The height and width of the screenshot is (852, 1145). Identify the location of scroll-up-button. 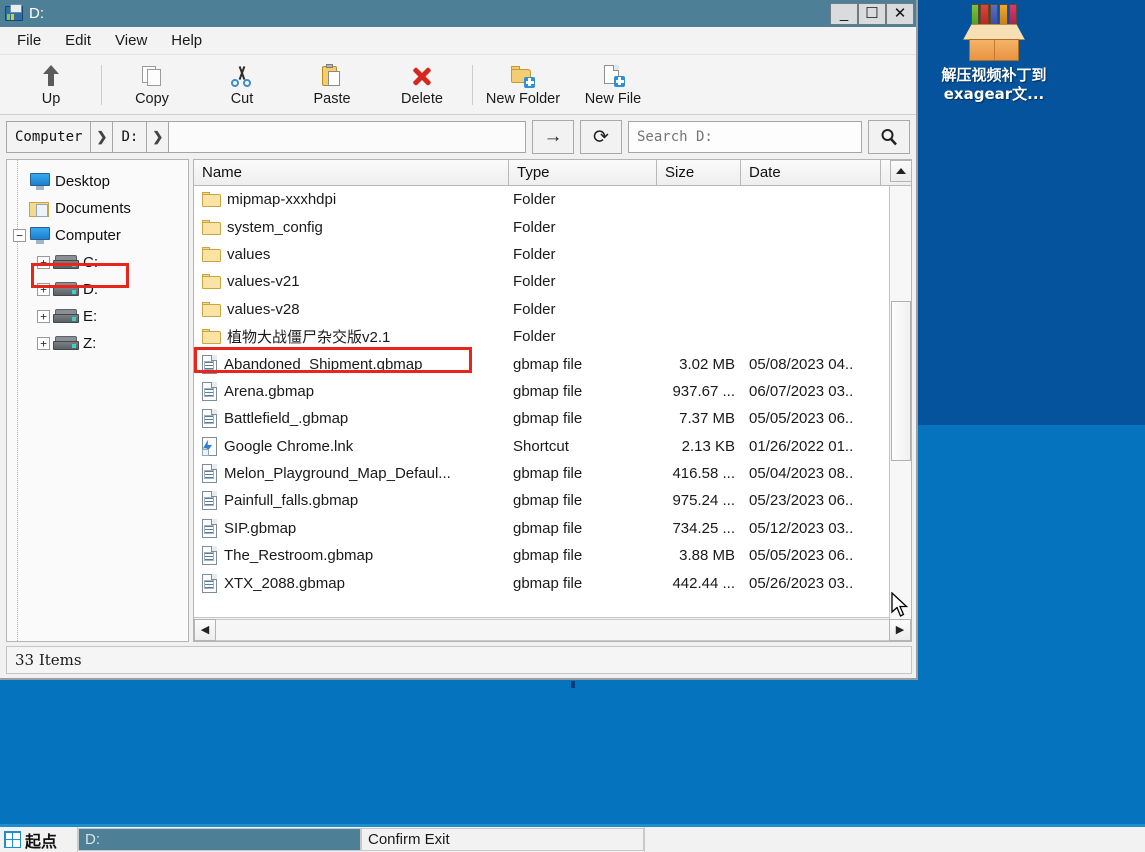
(901, 171).